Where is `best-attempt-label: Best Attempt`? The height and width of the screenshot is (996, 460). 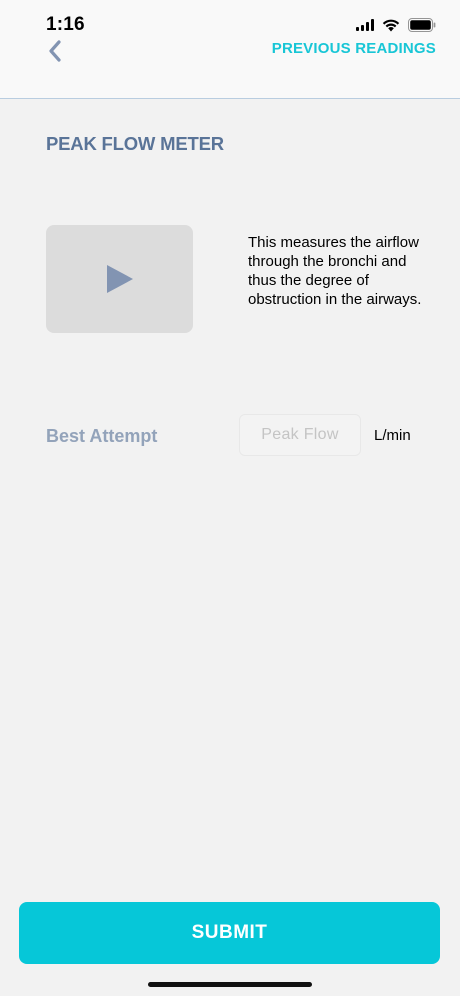 best-attempt-label: Best Attempt is located at coordinates (102, 436).